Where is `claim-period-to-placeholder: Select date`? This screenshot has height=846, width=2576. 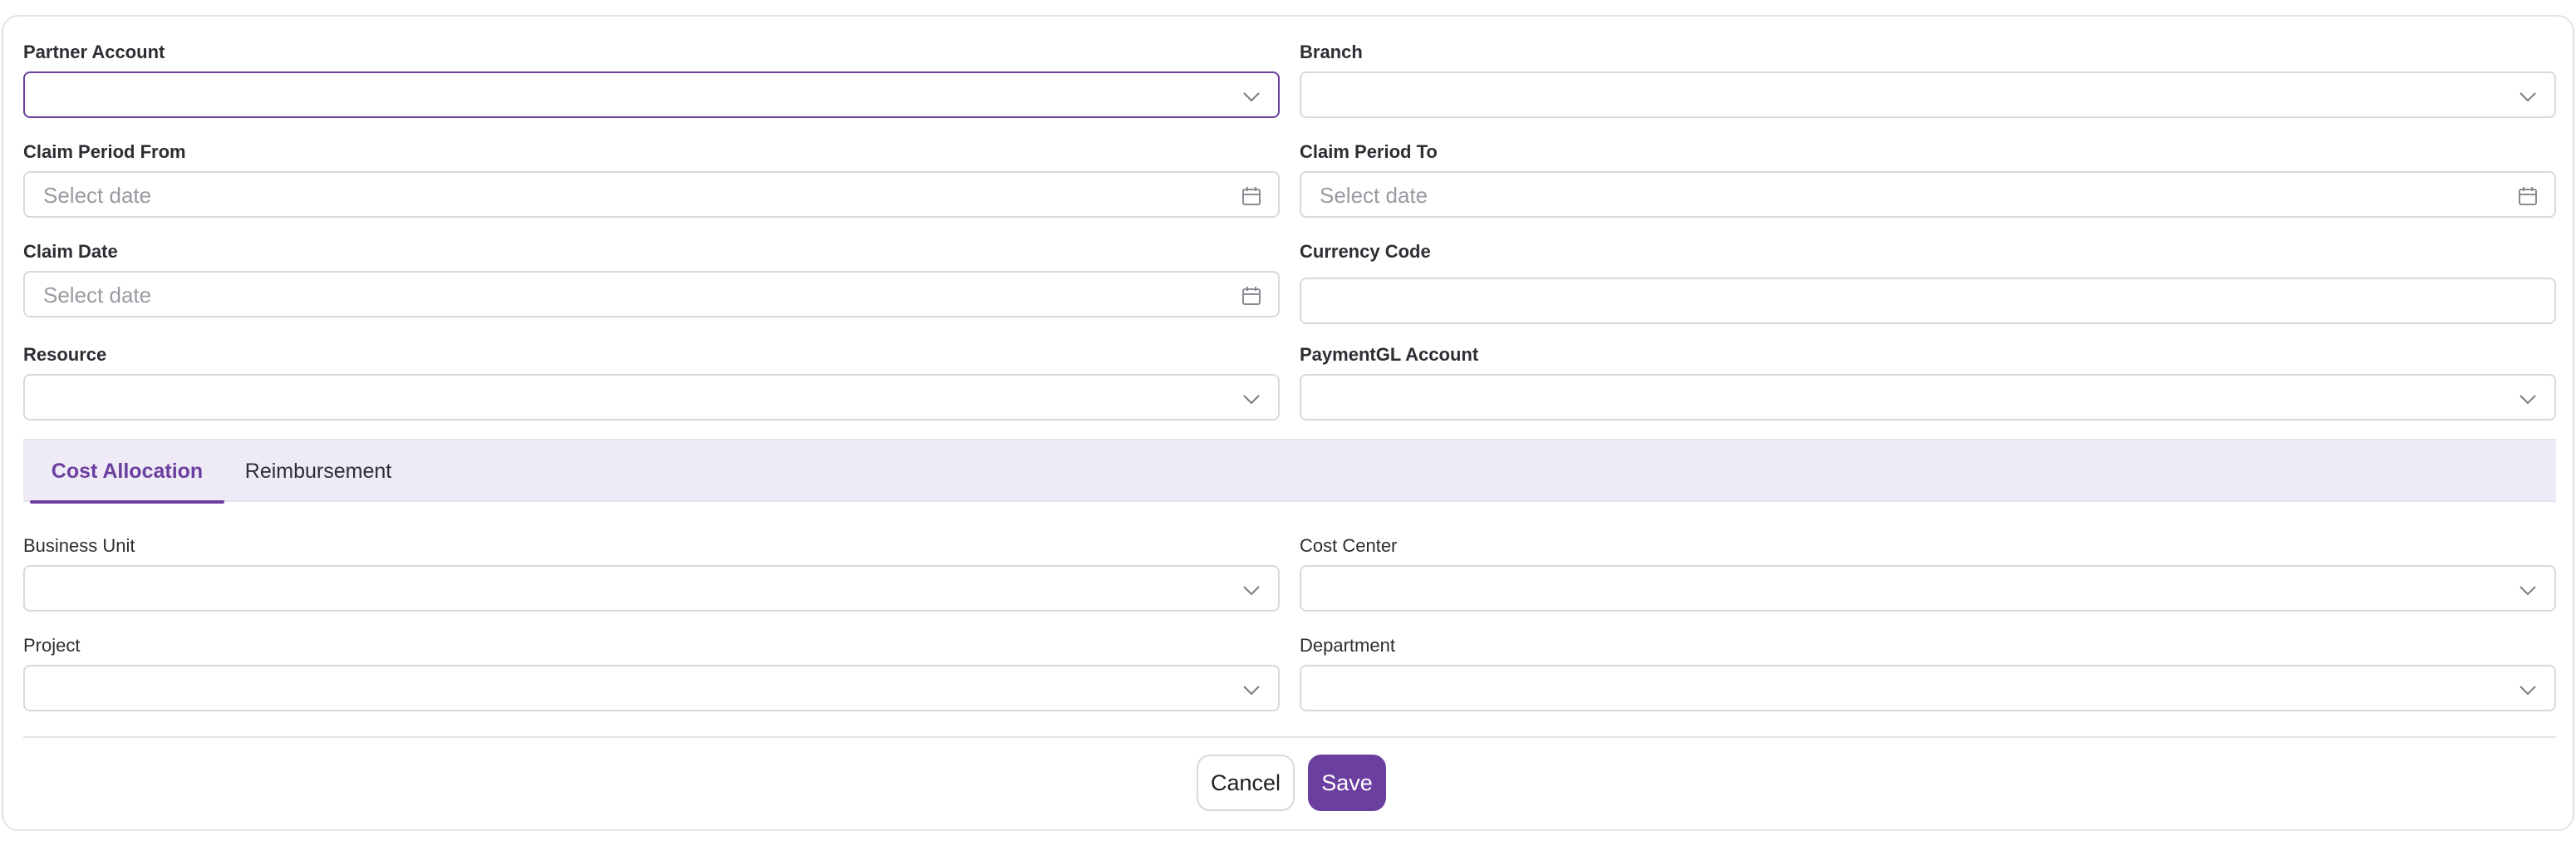
claim-period-to-placeholder: Select date is located at coordinates (1374, 195).